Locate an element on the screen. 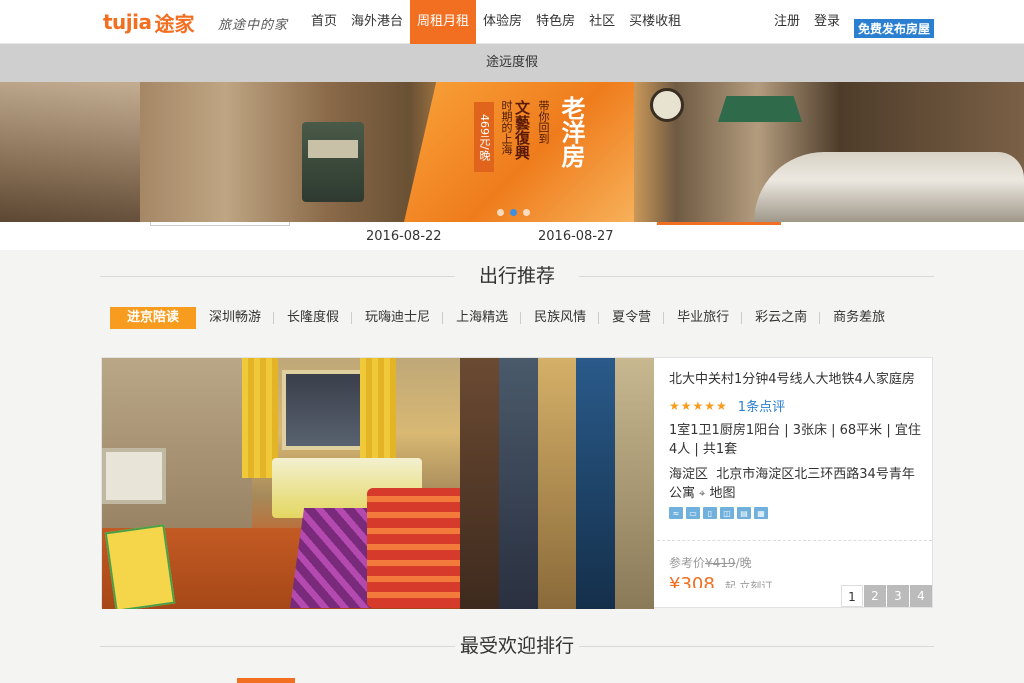 The width and height of the screenshot is (1024, 683). banner-headline: 老洋房 is located at coordinates (571, 132).